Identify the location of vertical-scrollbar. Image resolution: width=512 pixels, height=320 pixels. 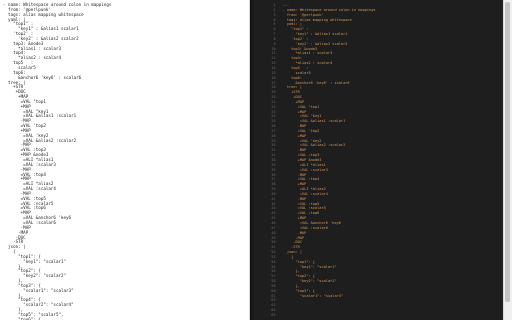
(507, 160).